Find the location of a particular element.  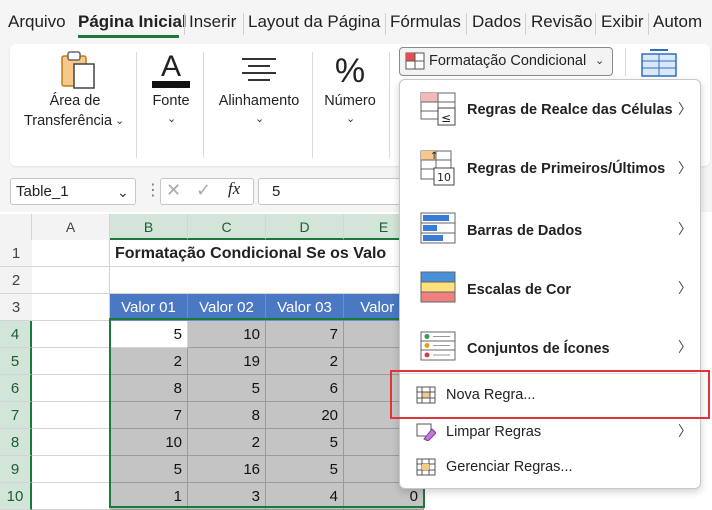

tab-inserir: Inserir is located at coordinates (212, 22).